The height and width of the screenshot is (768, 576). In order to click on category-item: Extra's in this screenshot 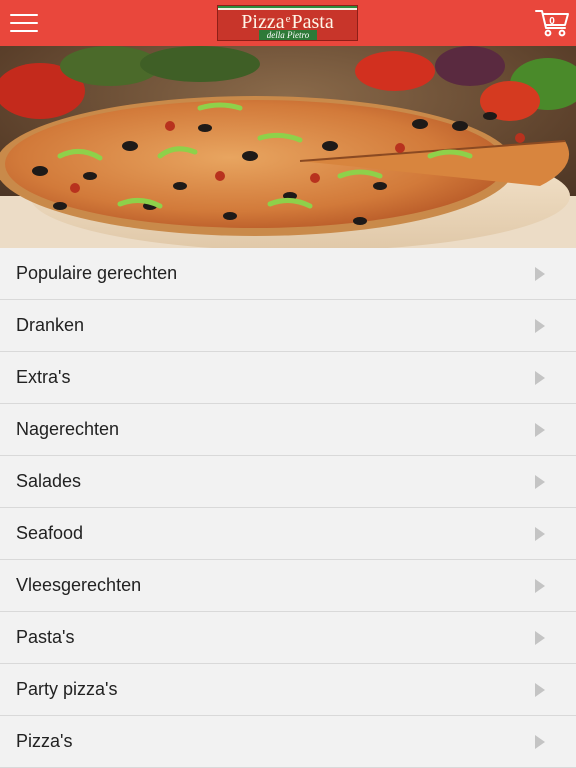, I will do `click(288, 378)`.